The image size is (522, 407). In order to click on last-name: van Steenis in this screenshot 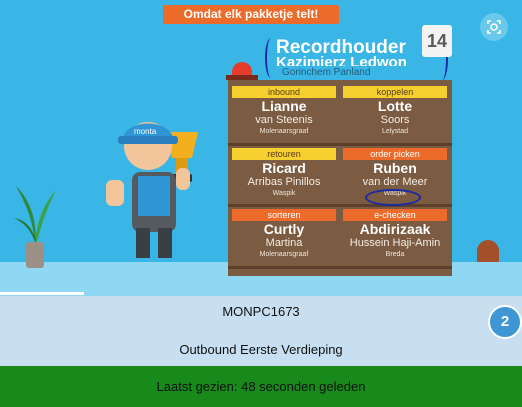, I will do `click(284, 120)`.